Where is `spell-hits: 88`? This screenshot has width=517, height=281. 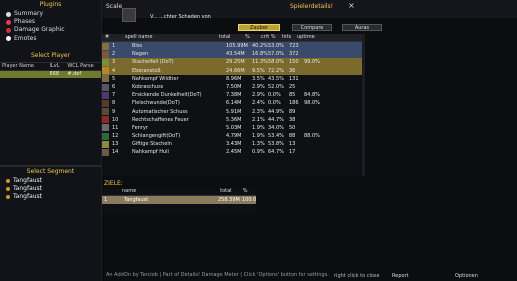 spell-hits: 88 is located at coordinates (292, 136).